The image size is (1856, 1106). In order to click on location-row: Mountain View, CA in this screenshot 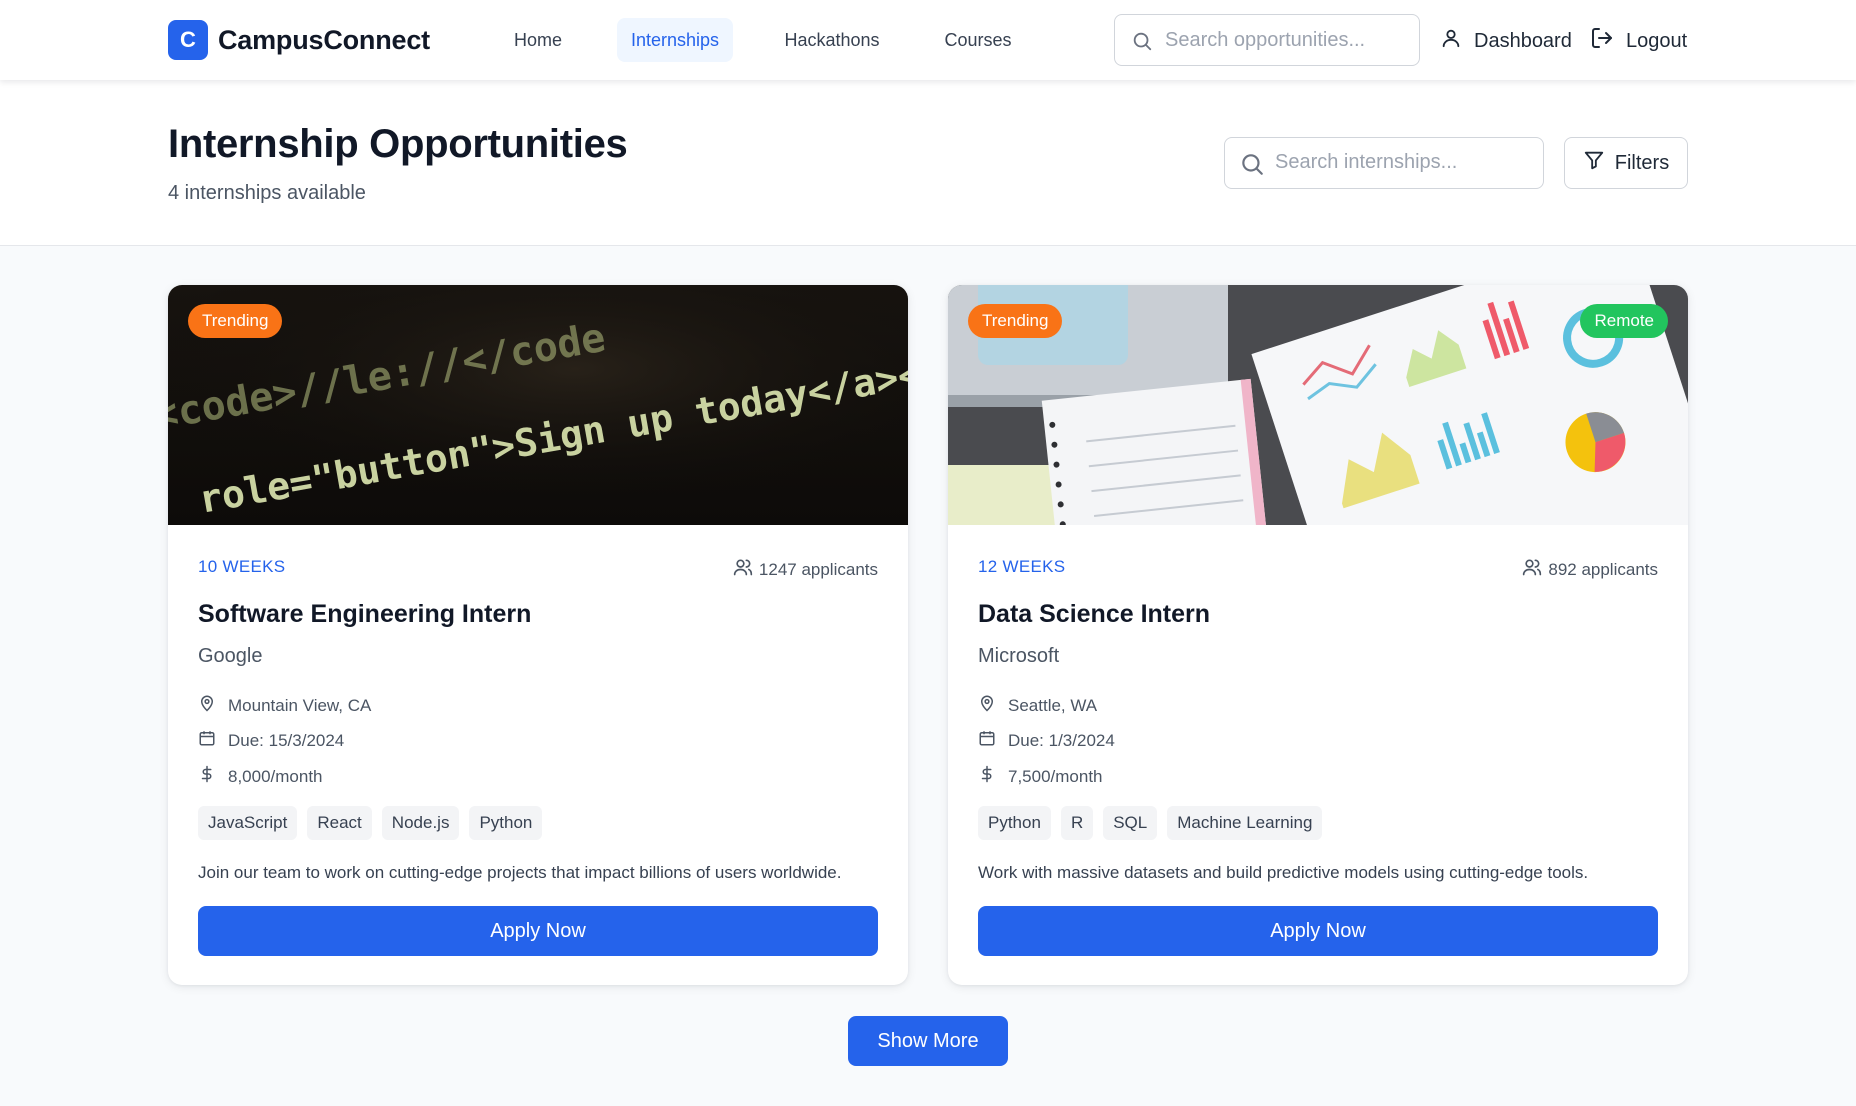, I will do `click(284, 705)`.